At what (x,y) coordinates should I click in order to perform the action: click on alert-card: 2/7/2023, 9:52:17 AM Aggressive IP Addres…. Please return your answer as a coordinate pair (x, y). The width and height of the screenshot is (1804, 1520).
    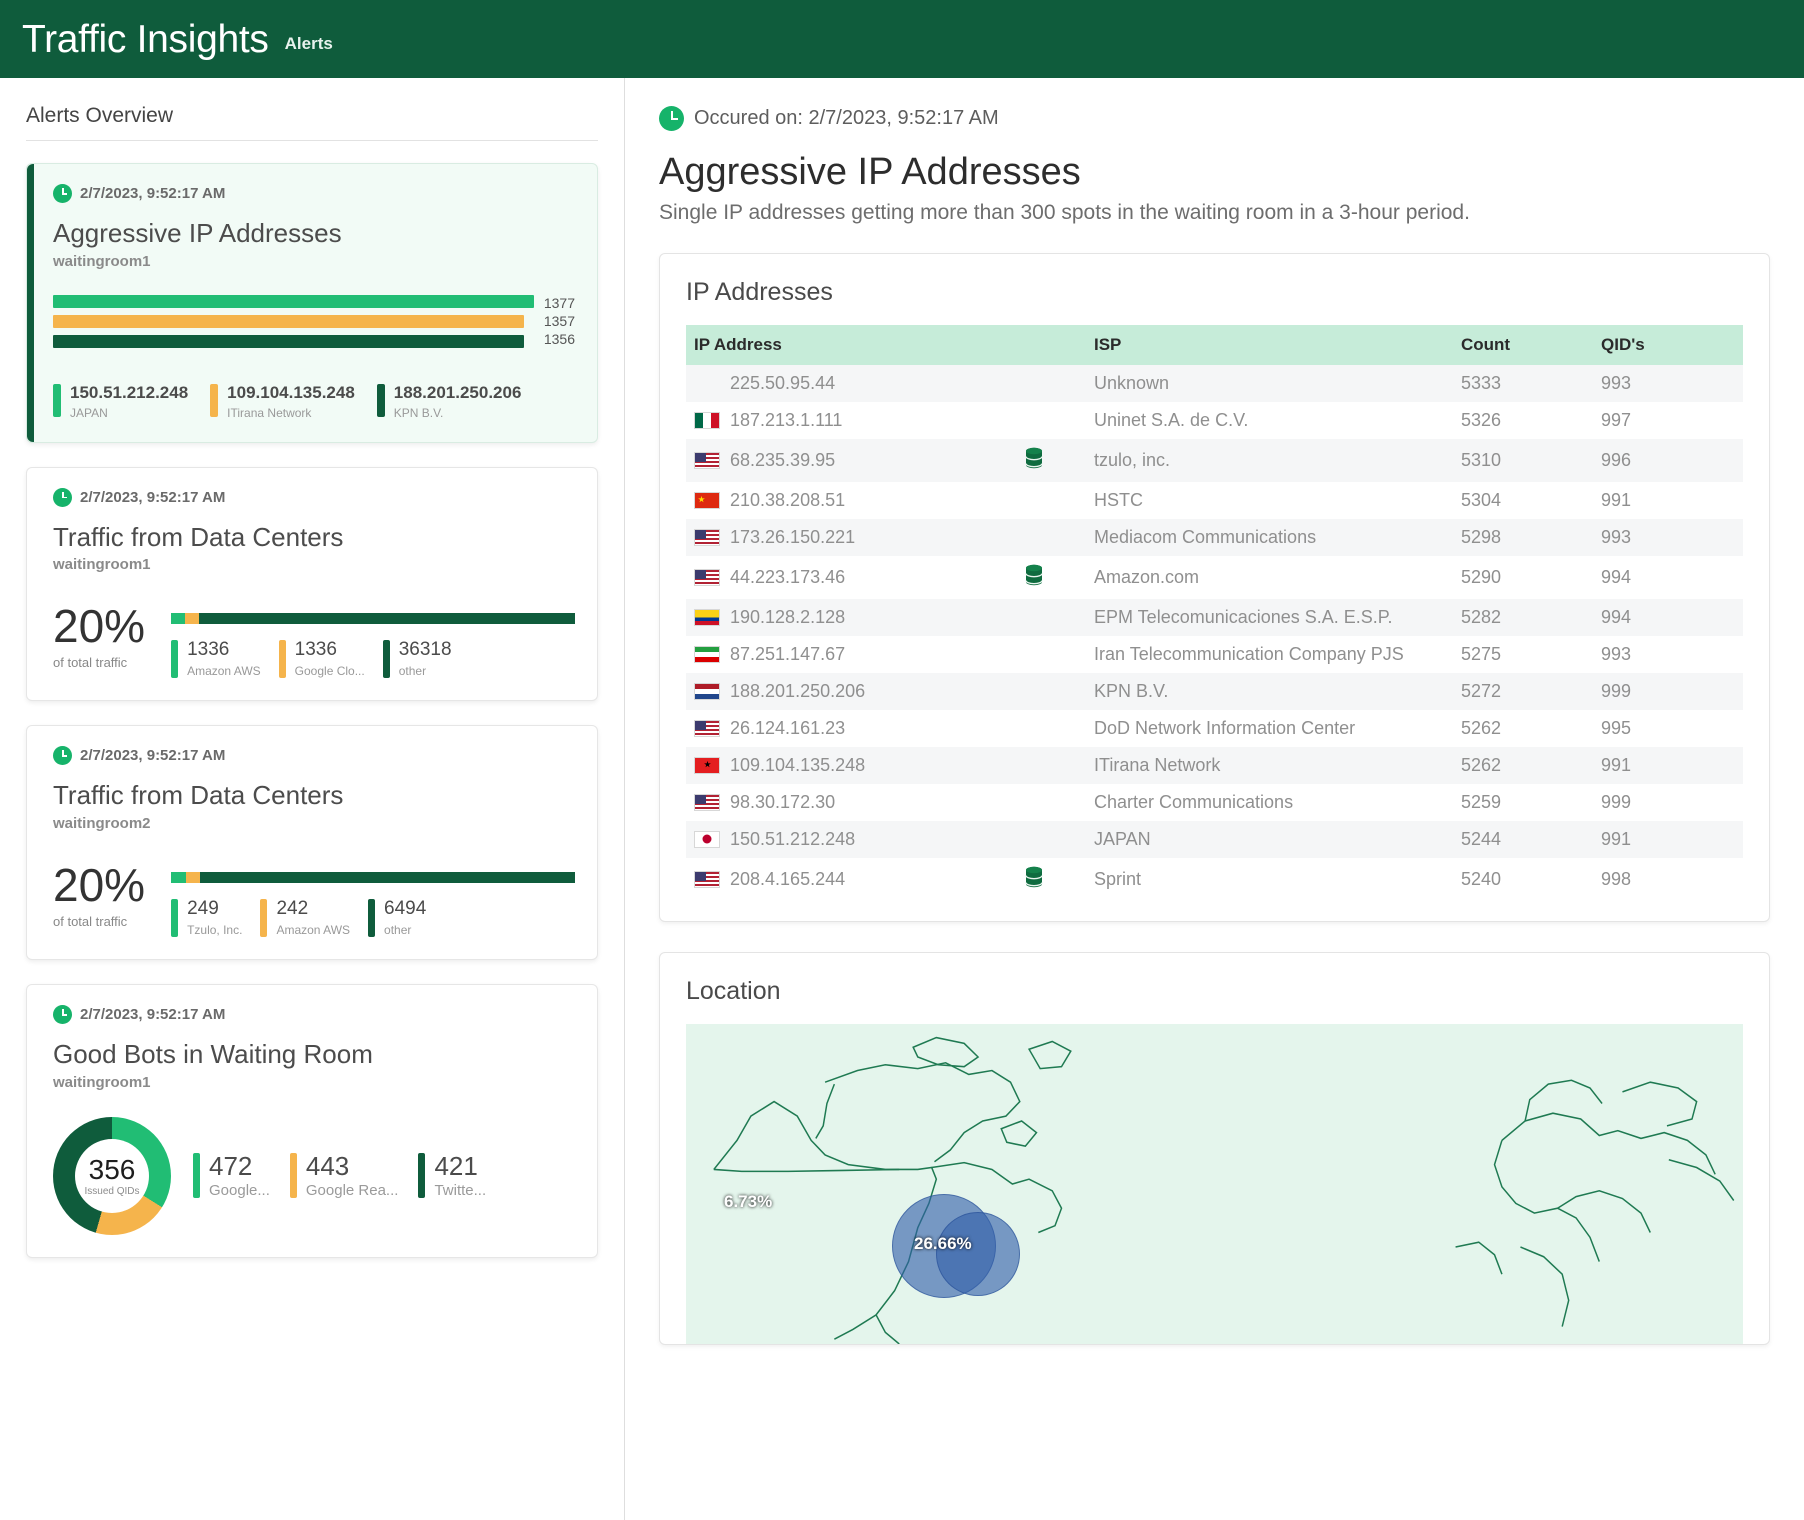
    Looking at the image, I should click on (312, 303).